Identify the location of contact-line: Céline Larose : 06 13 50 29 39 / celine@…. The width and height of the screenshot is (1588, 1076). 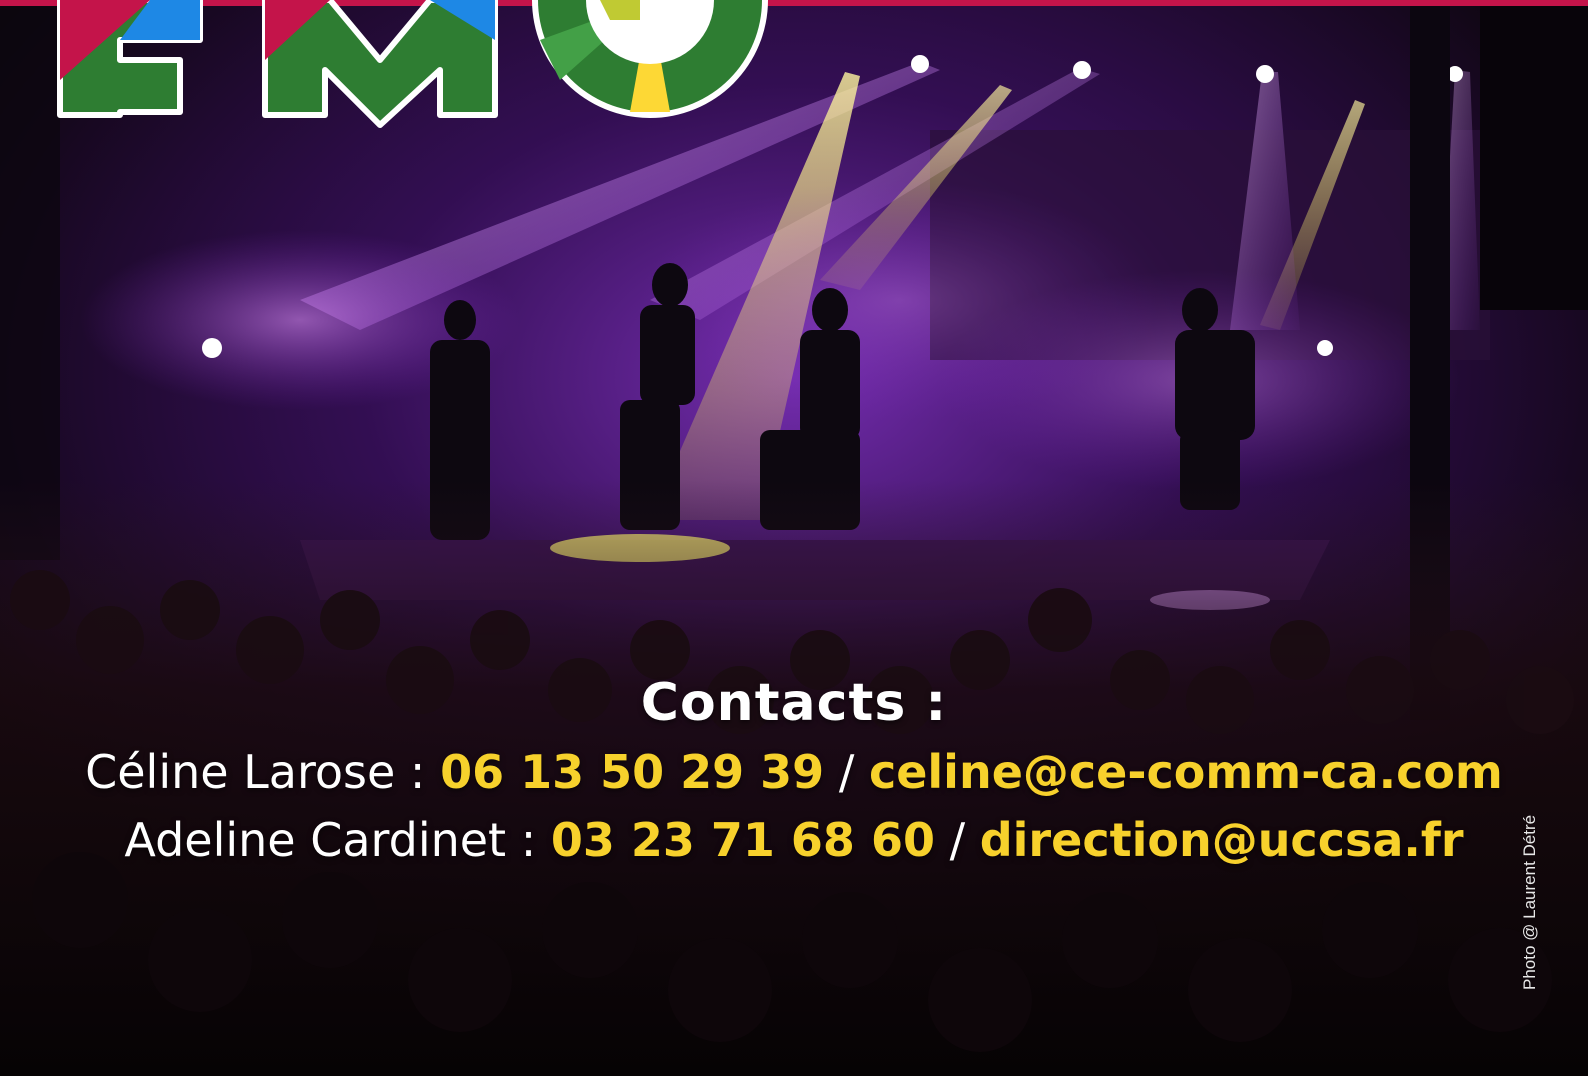
(794, 772).